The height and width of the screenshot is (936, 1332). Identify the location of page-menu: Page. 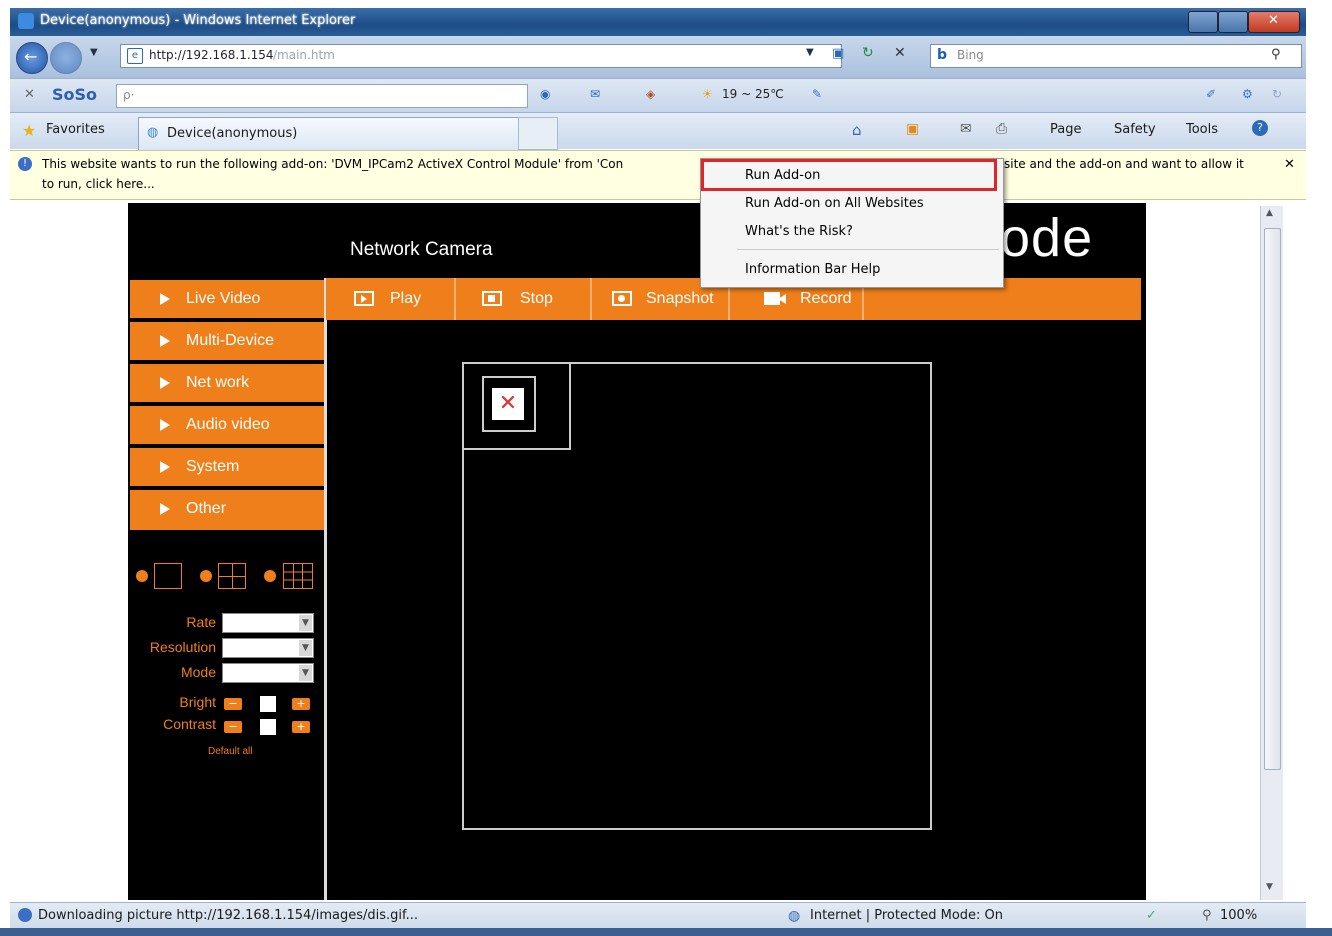
(1065, 129).